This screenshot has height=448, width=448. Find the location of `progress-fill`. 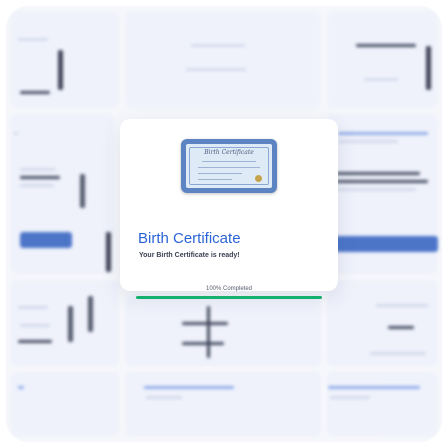

progress-fill is located at coordinates (229, 297).